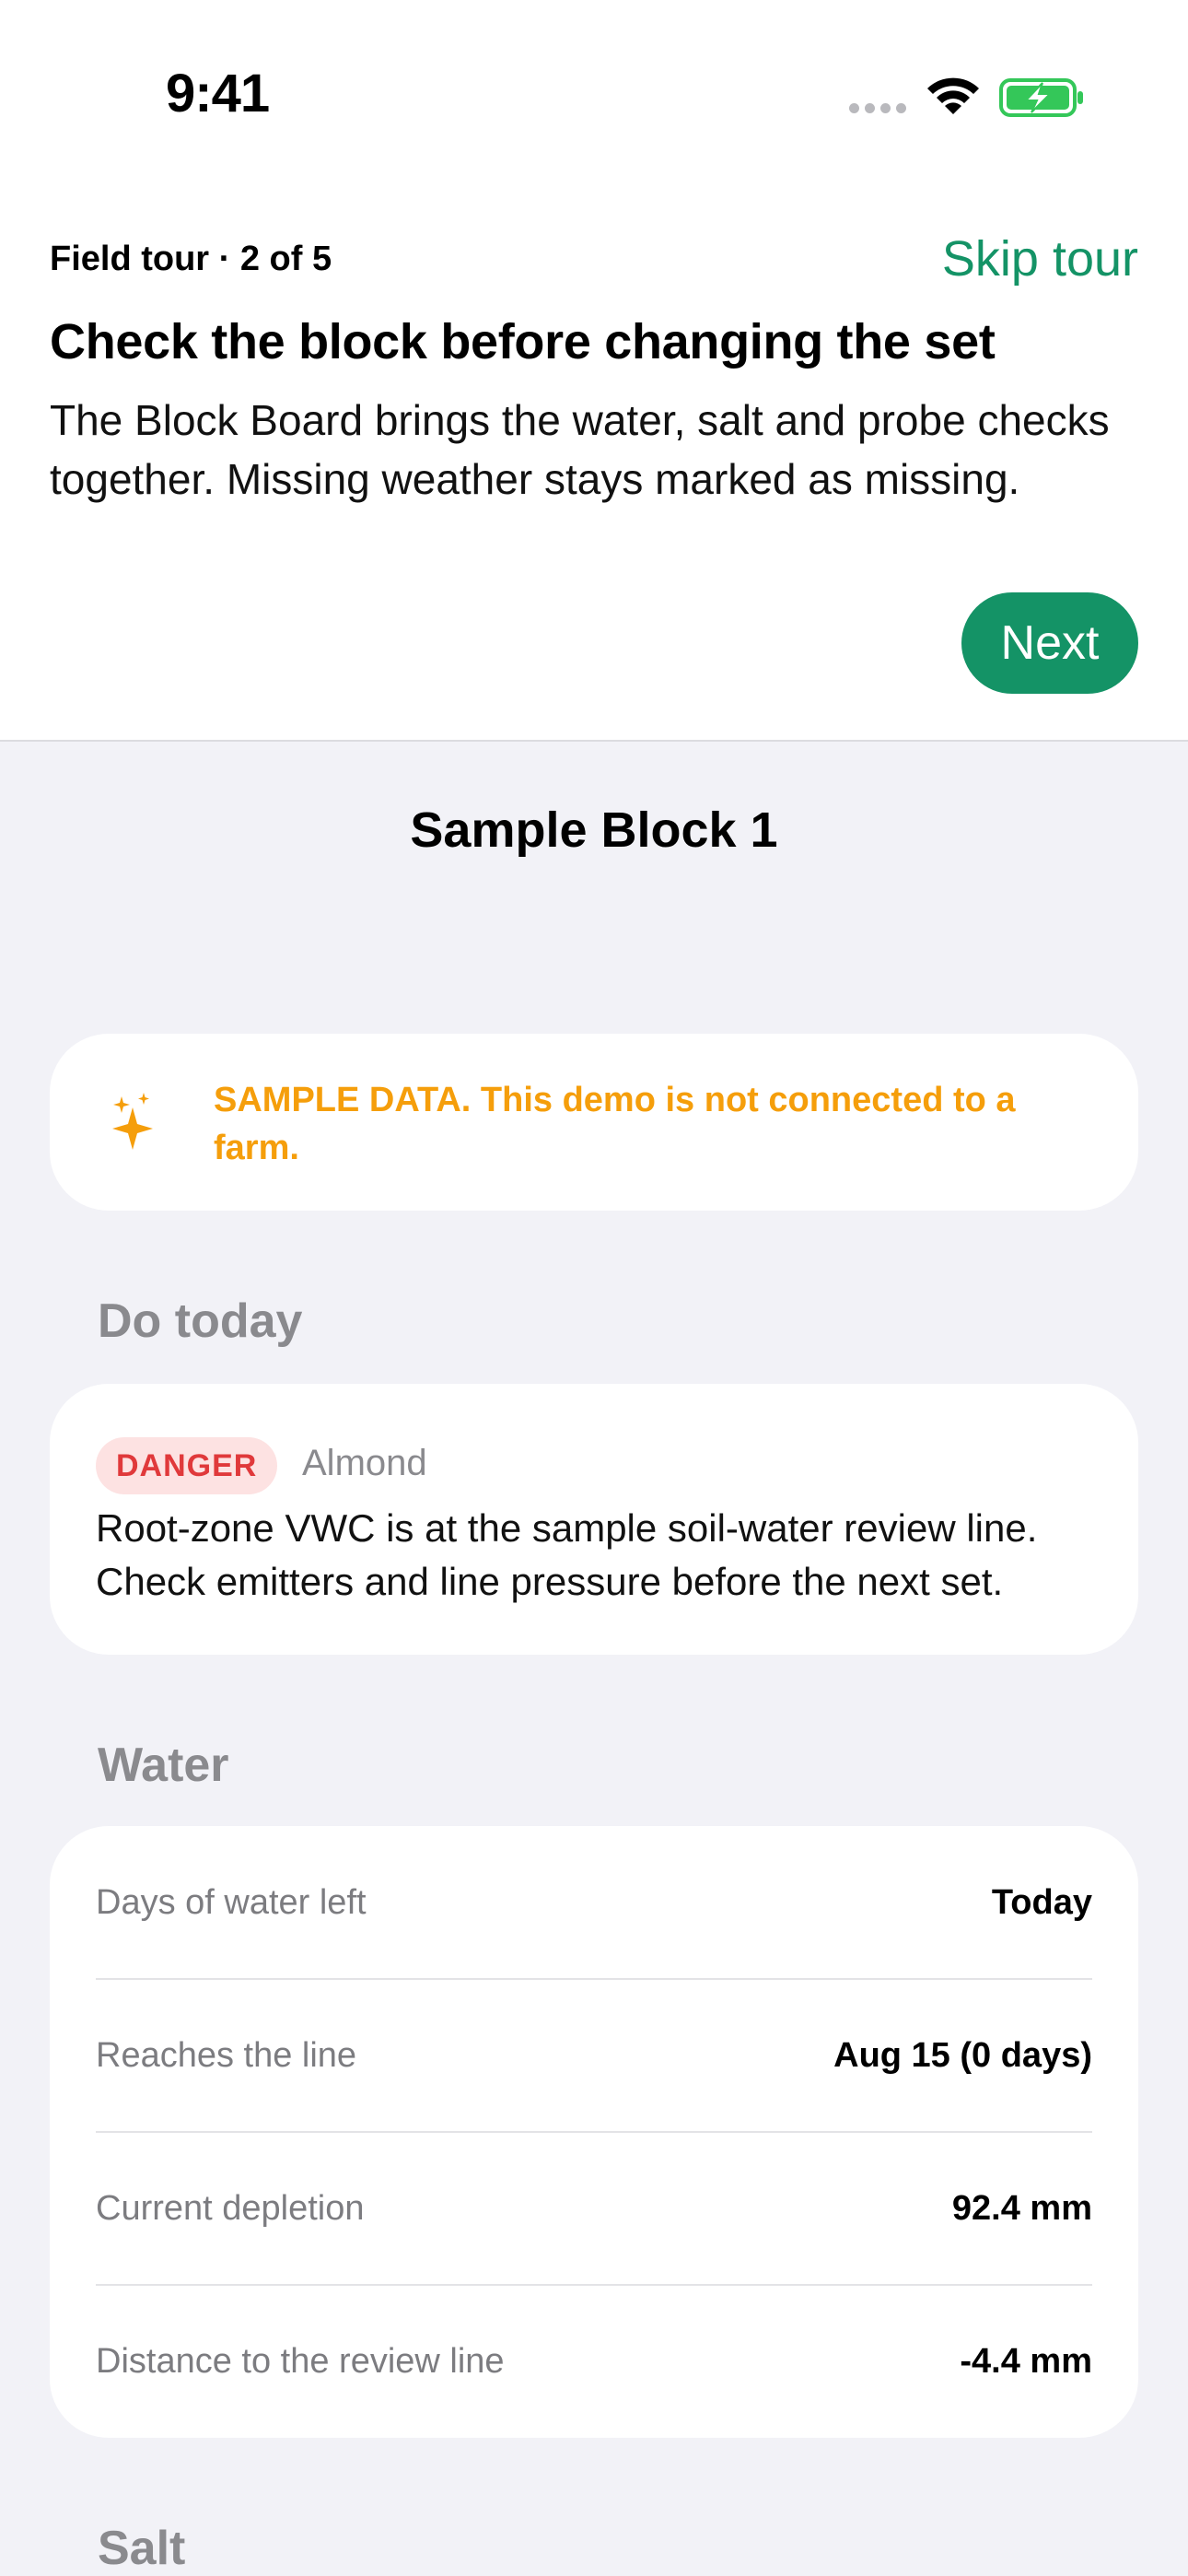 The width and height of the screenshot is (1188, 2576). What do you see at coordinates (226, 2055) in the screenshot?
I see `row-label: Reaches the line` at bounding box center [226, 2055].